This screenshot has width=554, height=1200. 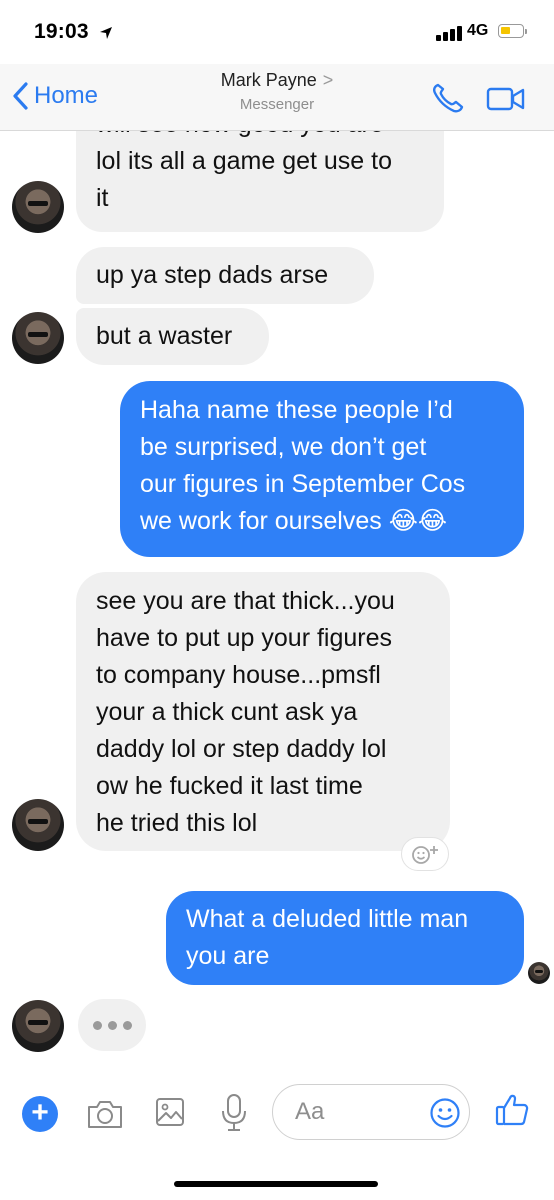 I want to click on message-line: What a deluded little man, so click(x=327, y=919).